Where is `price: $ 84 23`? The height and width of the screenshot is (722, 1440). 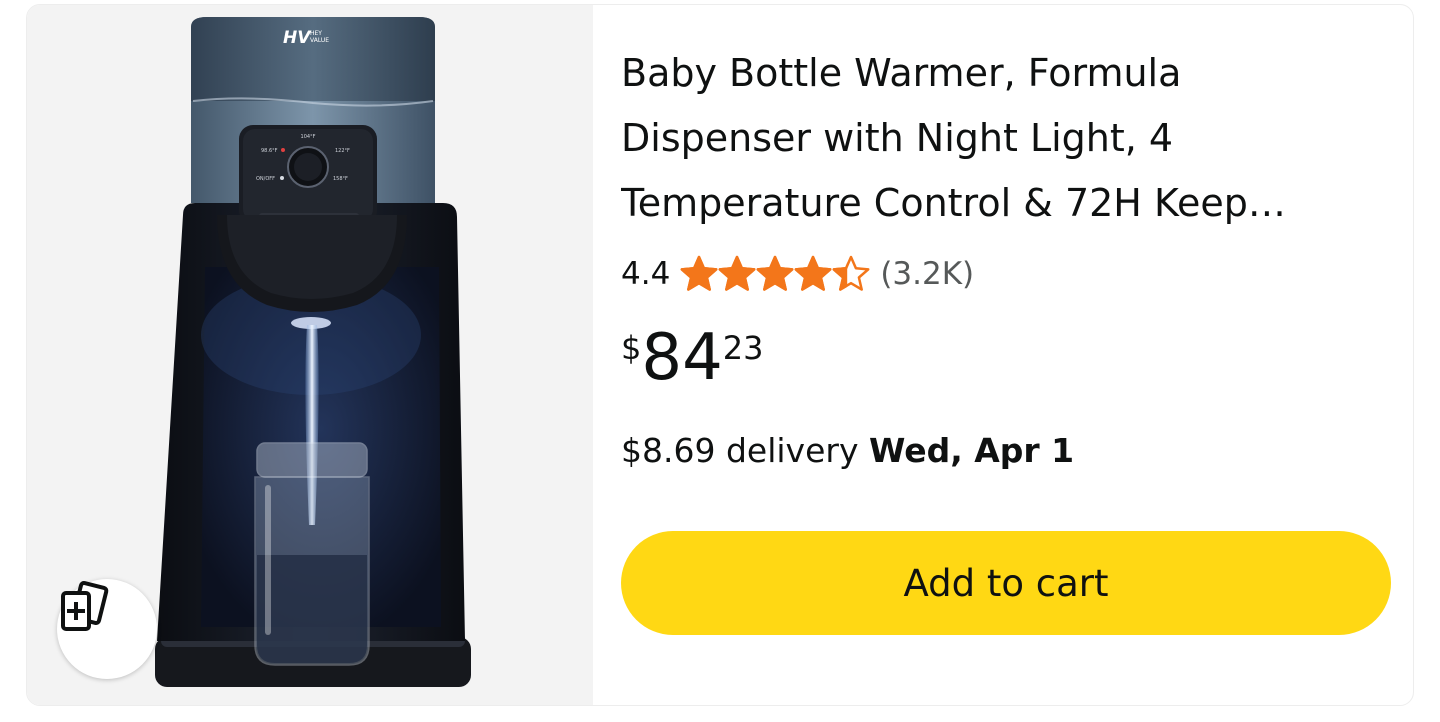 price: $ 84 23 is located at coordinates (692, 358).